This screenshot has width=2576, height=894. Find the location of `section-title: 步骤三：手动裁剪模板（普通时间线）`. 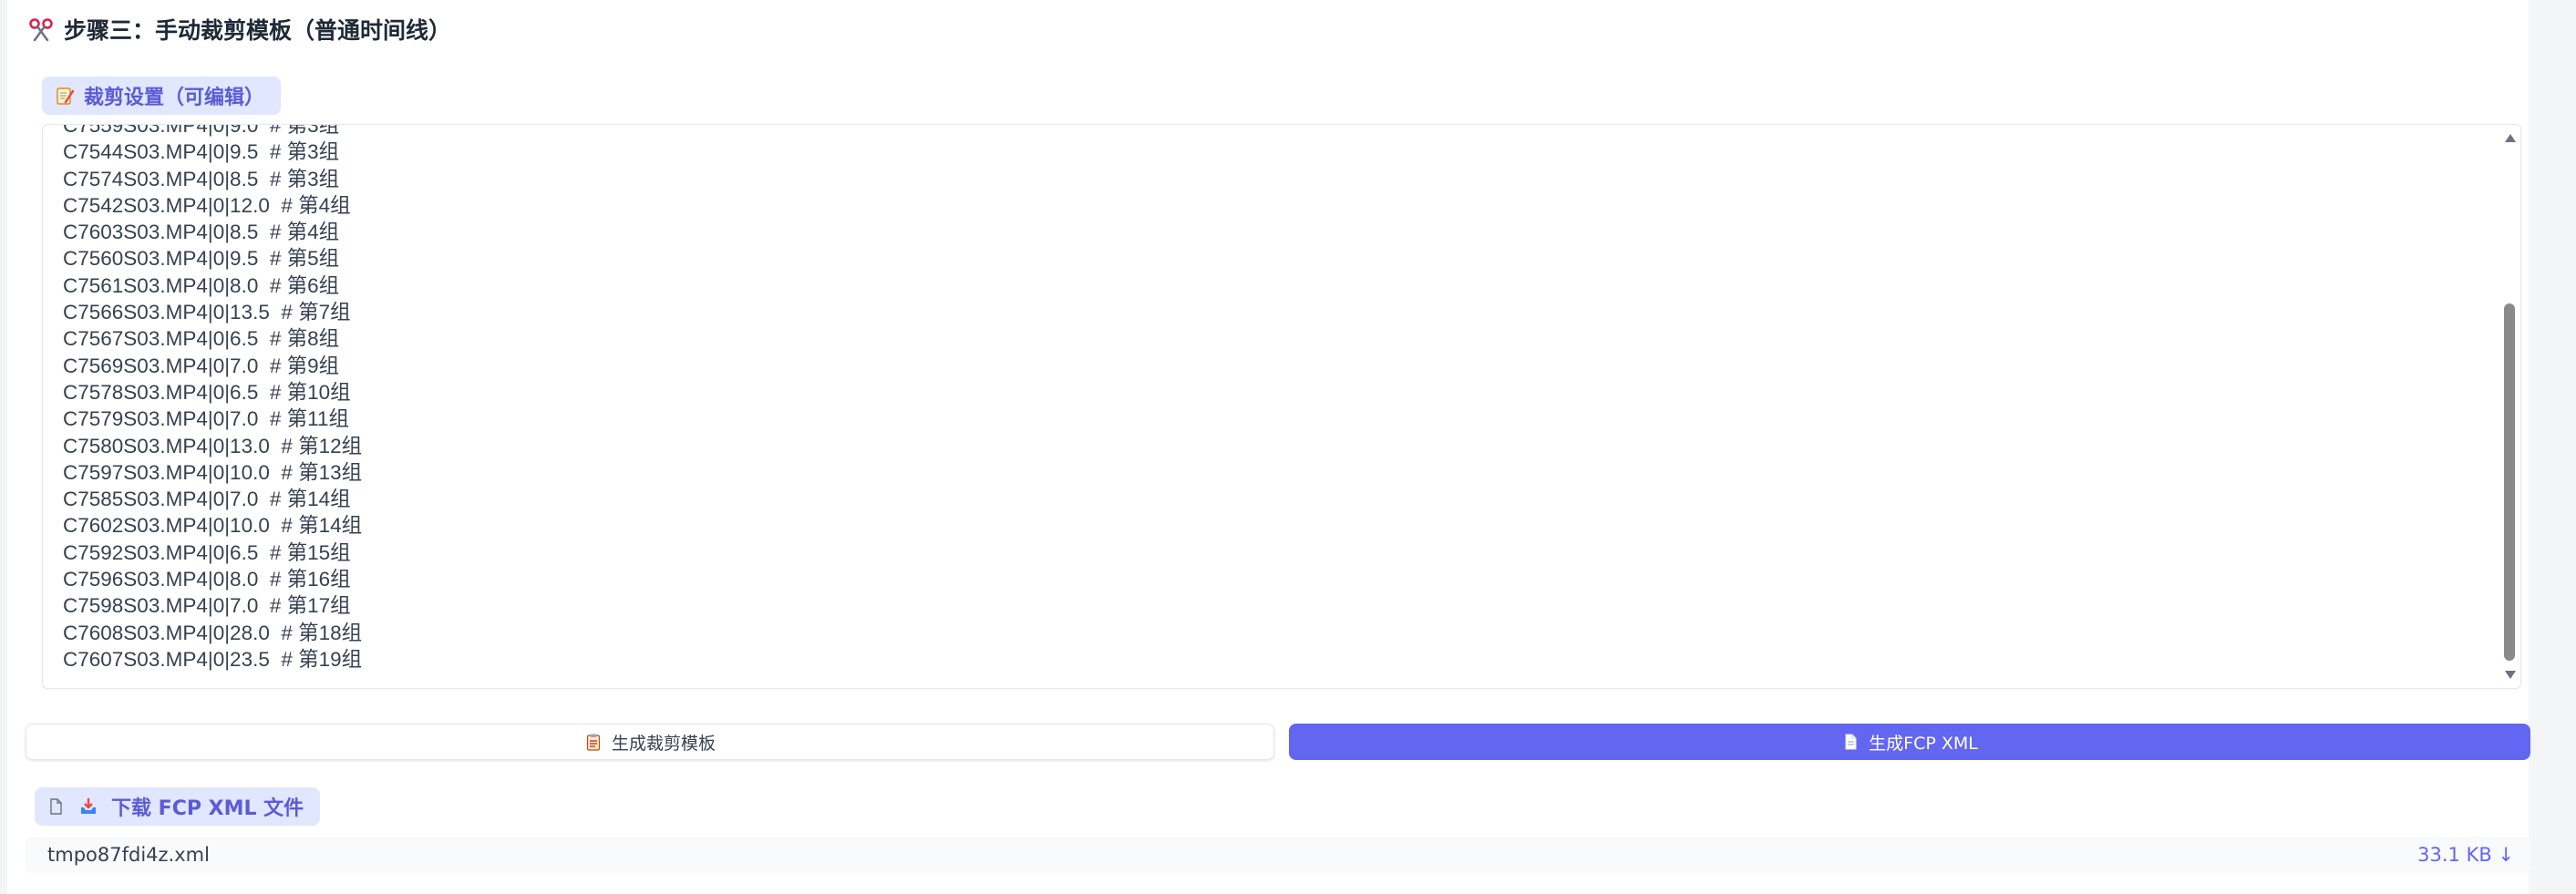

section-title: 步骤三：手动裁剪模板（普通时间线） is located at coordinates (239, 29).